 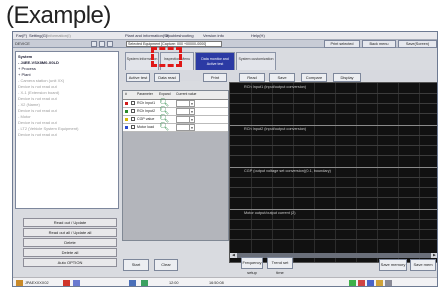 What do you see at coordinates (146, 111) in the screenshot?
I see `parameter-name: RCh Input2` at bounding box center [146, 111].